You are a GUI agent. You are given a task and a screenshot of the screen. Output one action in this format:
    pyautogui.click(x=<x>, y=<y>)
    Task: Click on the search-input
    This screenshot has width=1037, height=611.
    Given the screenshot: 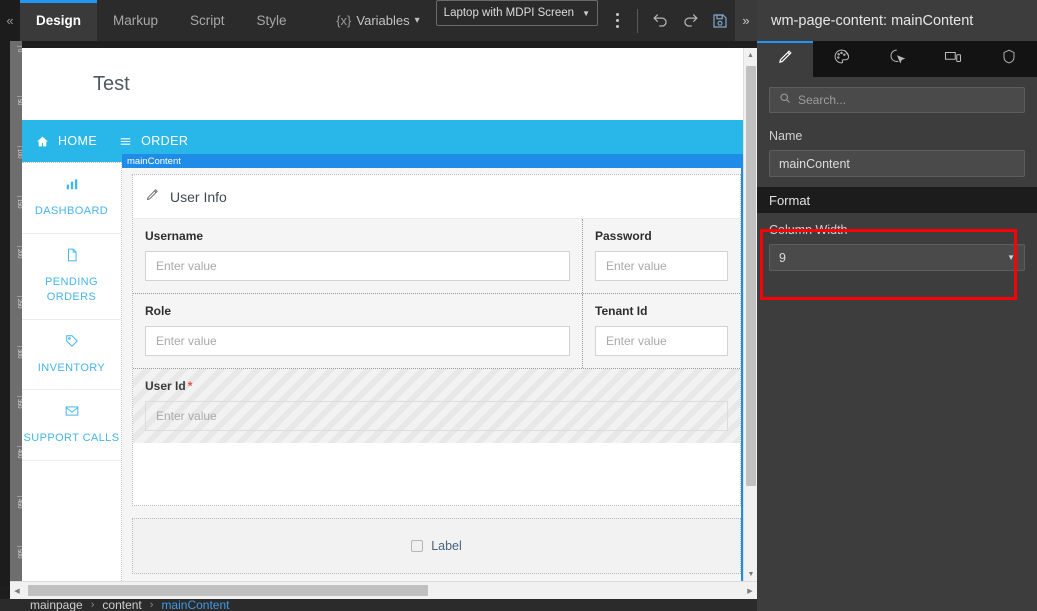 What is the action you would take?
    pyautogui.click(x=906, y=100)
    